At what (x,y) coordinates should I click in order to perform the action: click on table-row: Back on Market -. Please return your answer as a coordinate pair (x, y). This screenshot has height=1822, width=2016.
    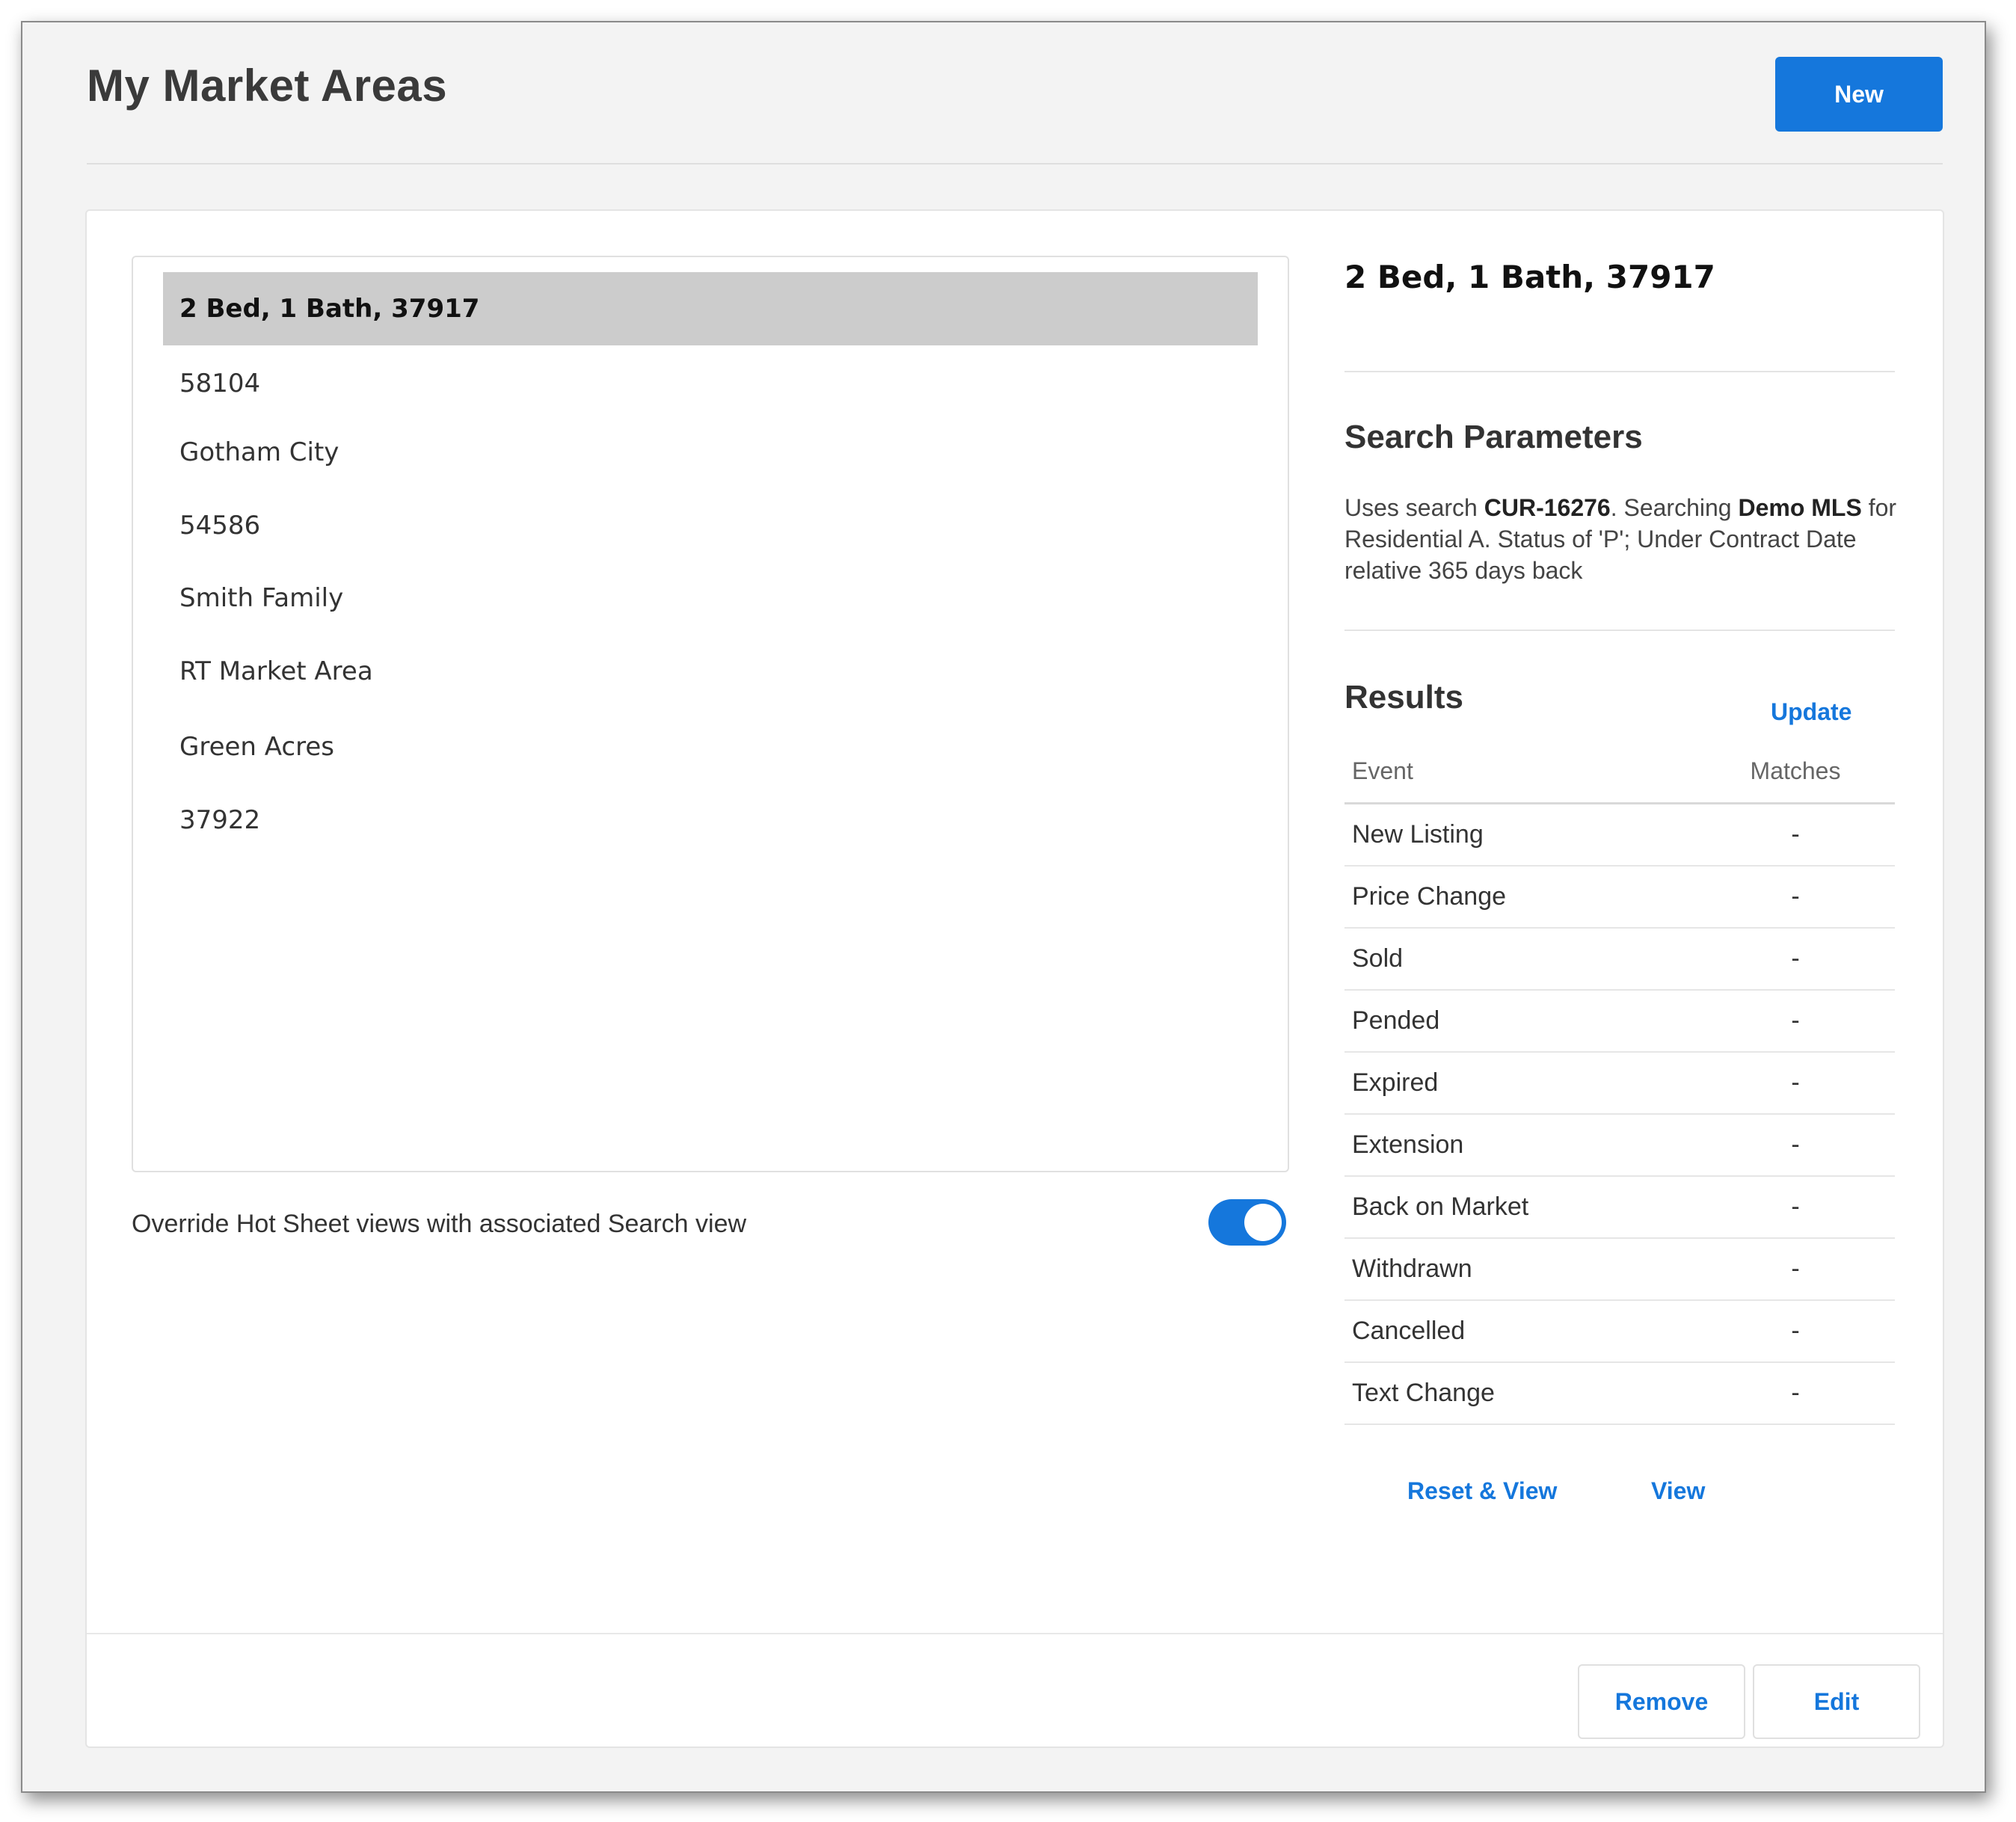
    Looking at the image, I should click on (1619, 1208).